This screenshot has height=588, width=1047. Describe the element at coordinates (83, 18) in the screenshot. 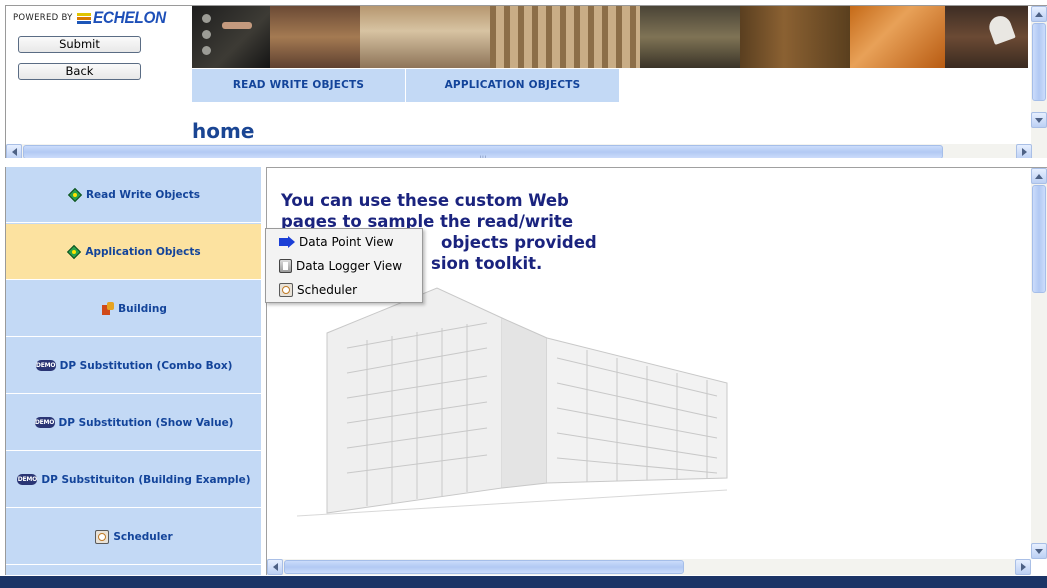

I see `echelon-logo-icon` at that location.